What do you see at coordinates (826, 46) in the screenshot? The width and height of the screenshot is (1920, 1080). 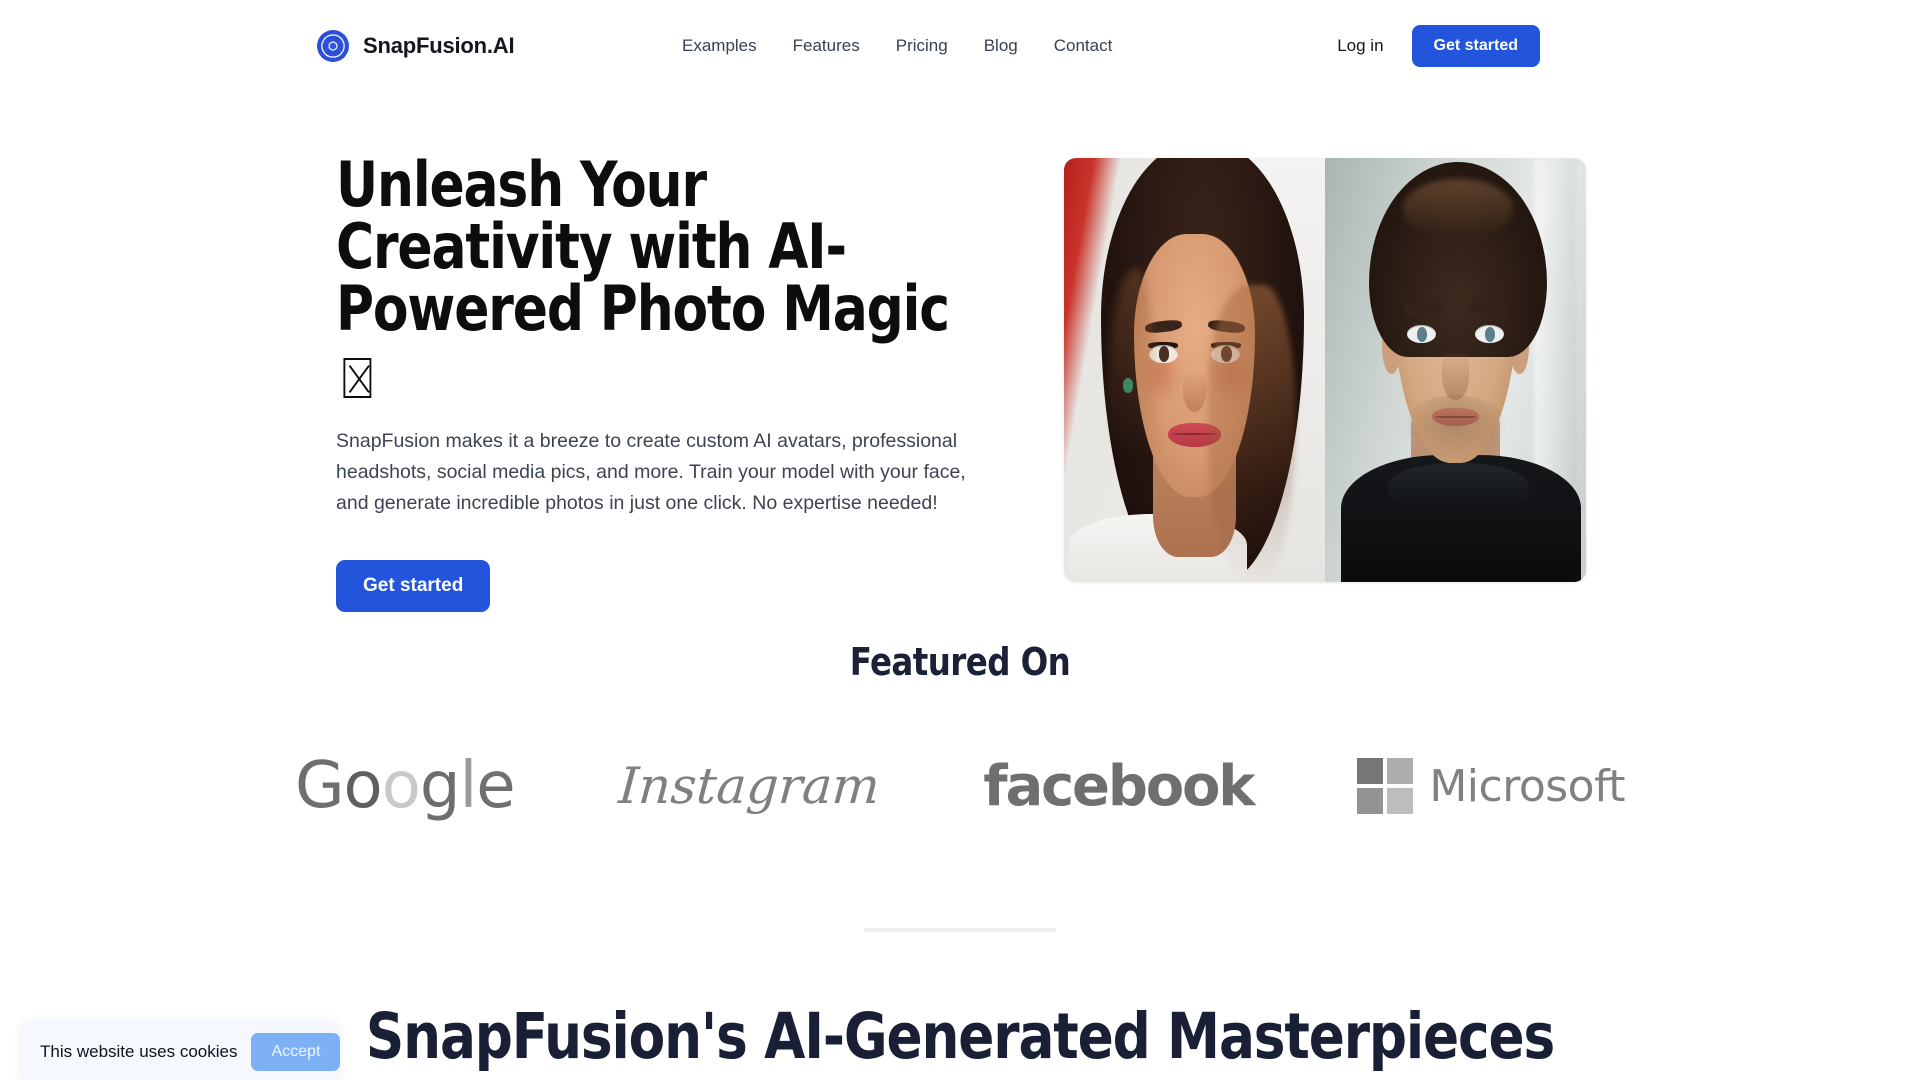 I see `nav-link-features: Features` at bounding box center [826, 46].